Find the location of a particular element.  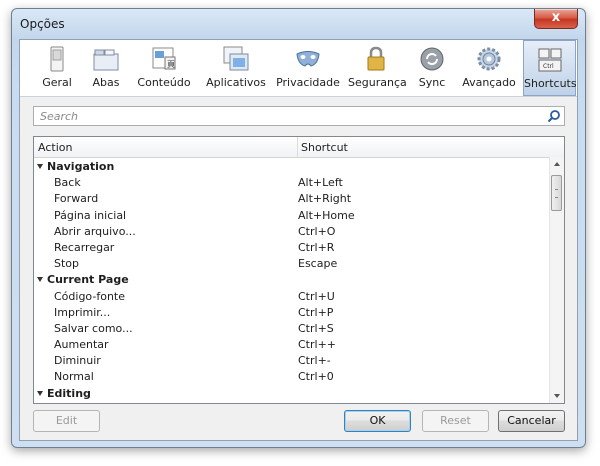

tab-aplicativos: Aplicativos is located at coordinates (236, 68).